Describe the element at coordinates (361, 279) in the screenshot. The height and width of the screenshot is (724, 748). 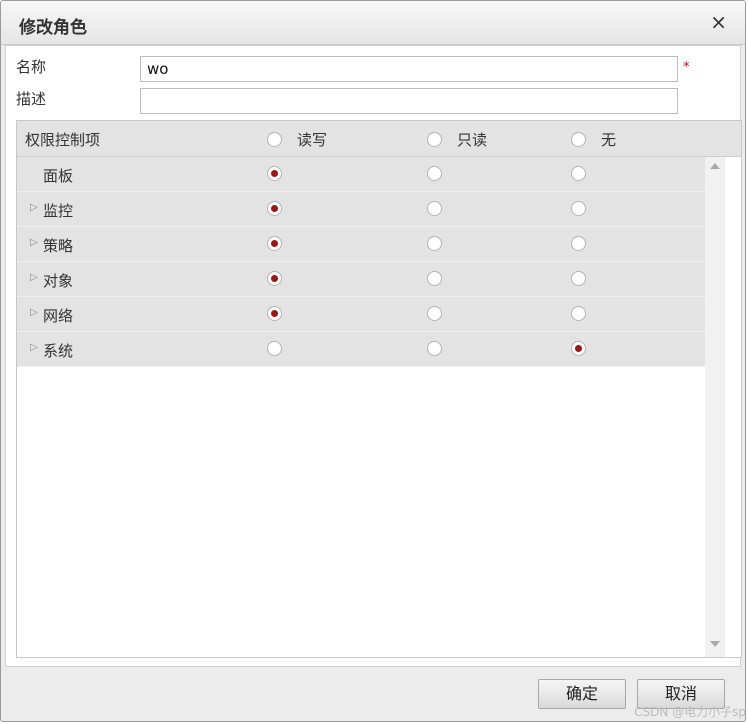
I see `permission-row: ▷ 对象` at that location.